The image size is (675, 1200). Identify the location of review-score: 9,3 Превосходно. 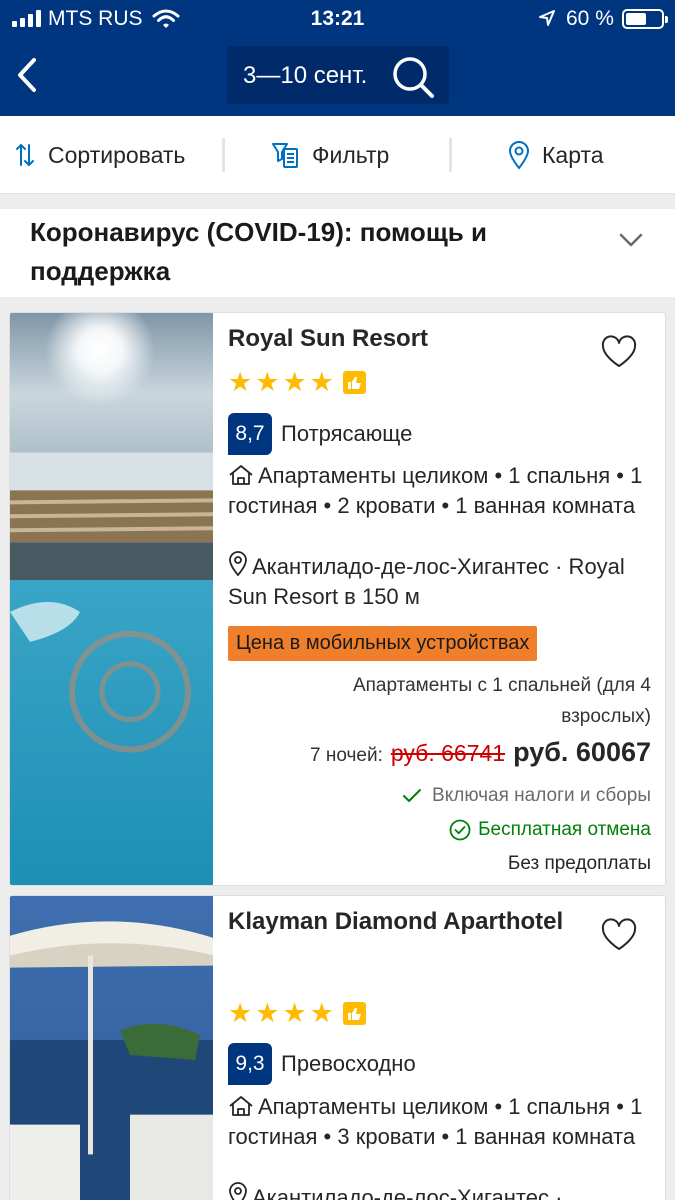
(322, 1064).